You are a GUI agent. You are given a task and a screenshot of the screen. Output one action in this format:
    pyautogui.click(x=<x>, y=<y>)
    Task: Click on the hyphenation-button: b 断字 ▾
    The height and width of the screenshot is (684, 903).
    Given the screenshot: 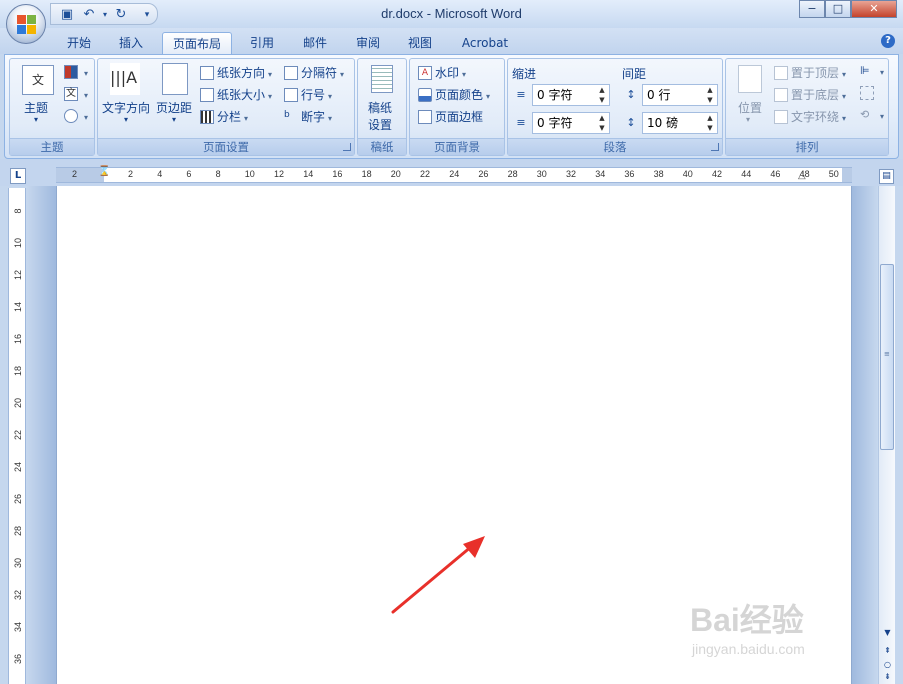 What is the action you would take?
    pyautogui.click(x=308, y=116)
    